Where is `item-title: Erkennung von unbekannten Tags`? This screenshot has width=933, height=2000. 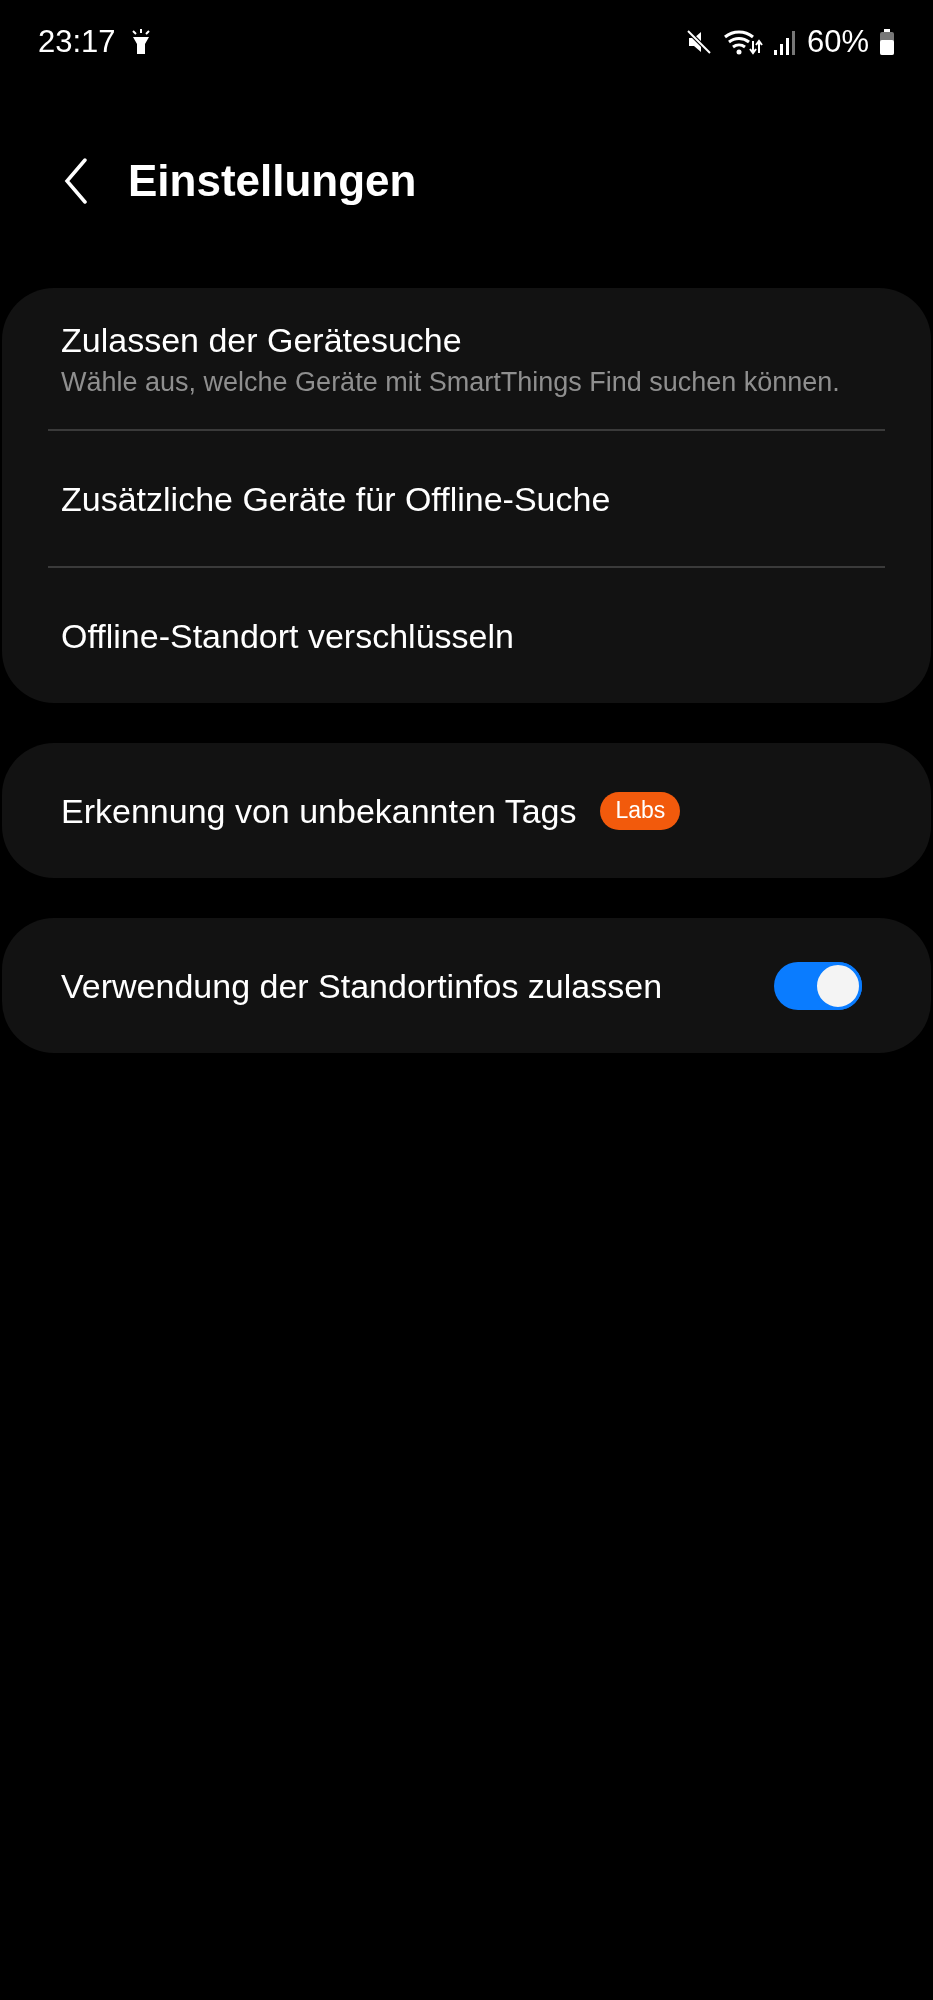
item-title: Erkennung von unbekannten Tags is located at coordinates (319, 811).